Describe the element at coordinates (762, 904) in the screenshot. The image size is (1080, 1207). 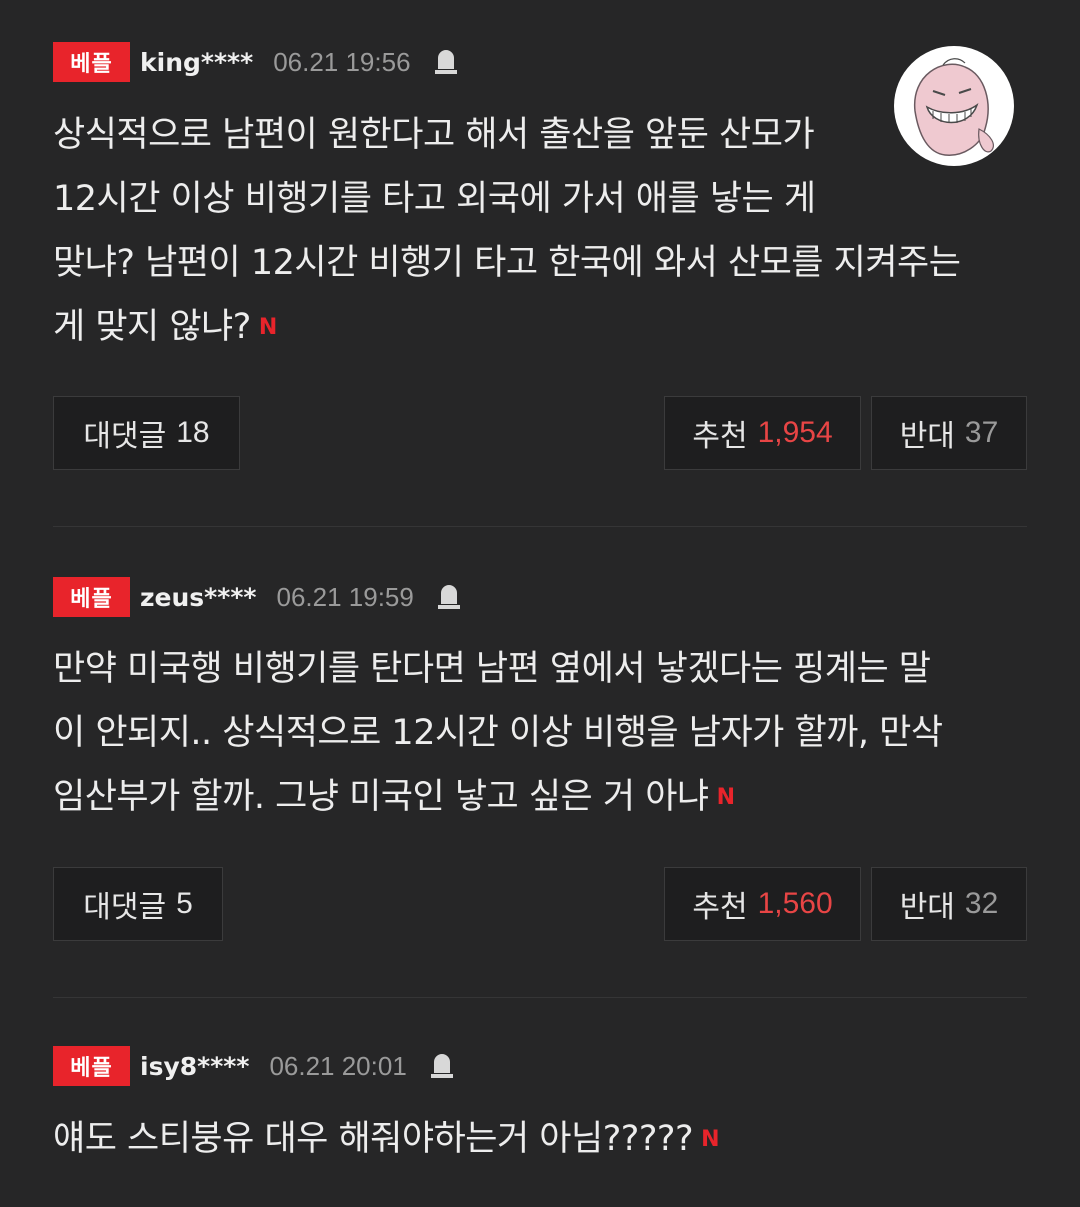
I see `like-button: 추천 1,560` at that location.